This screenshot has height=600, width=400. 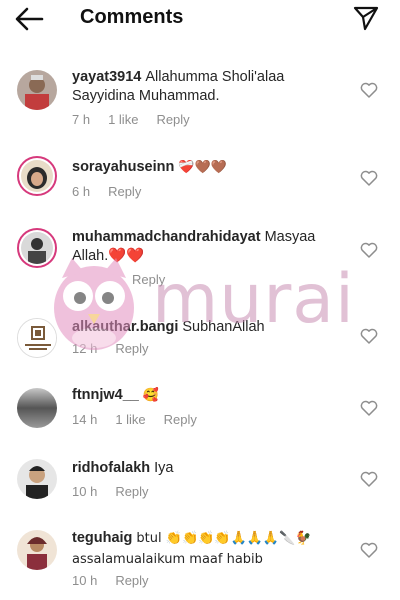 I want to click on arrow-left-icon, so click(x=29, y=19).